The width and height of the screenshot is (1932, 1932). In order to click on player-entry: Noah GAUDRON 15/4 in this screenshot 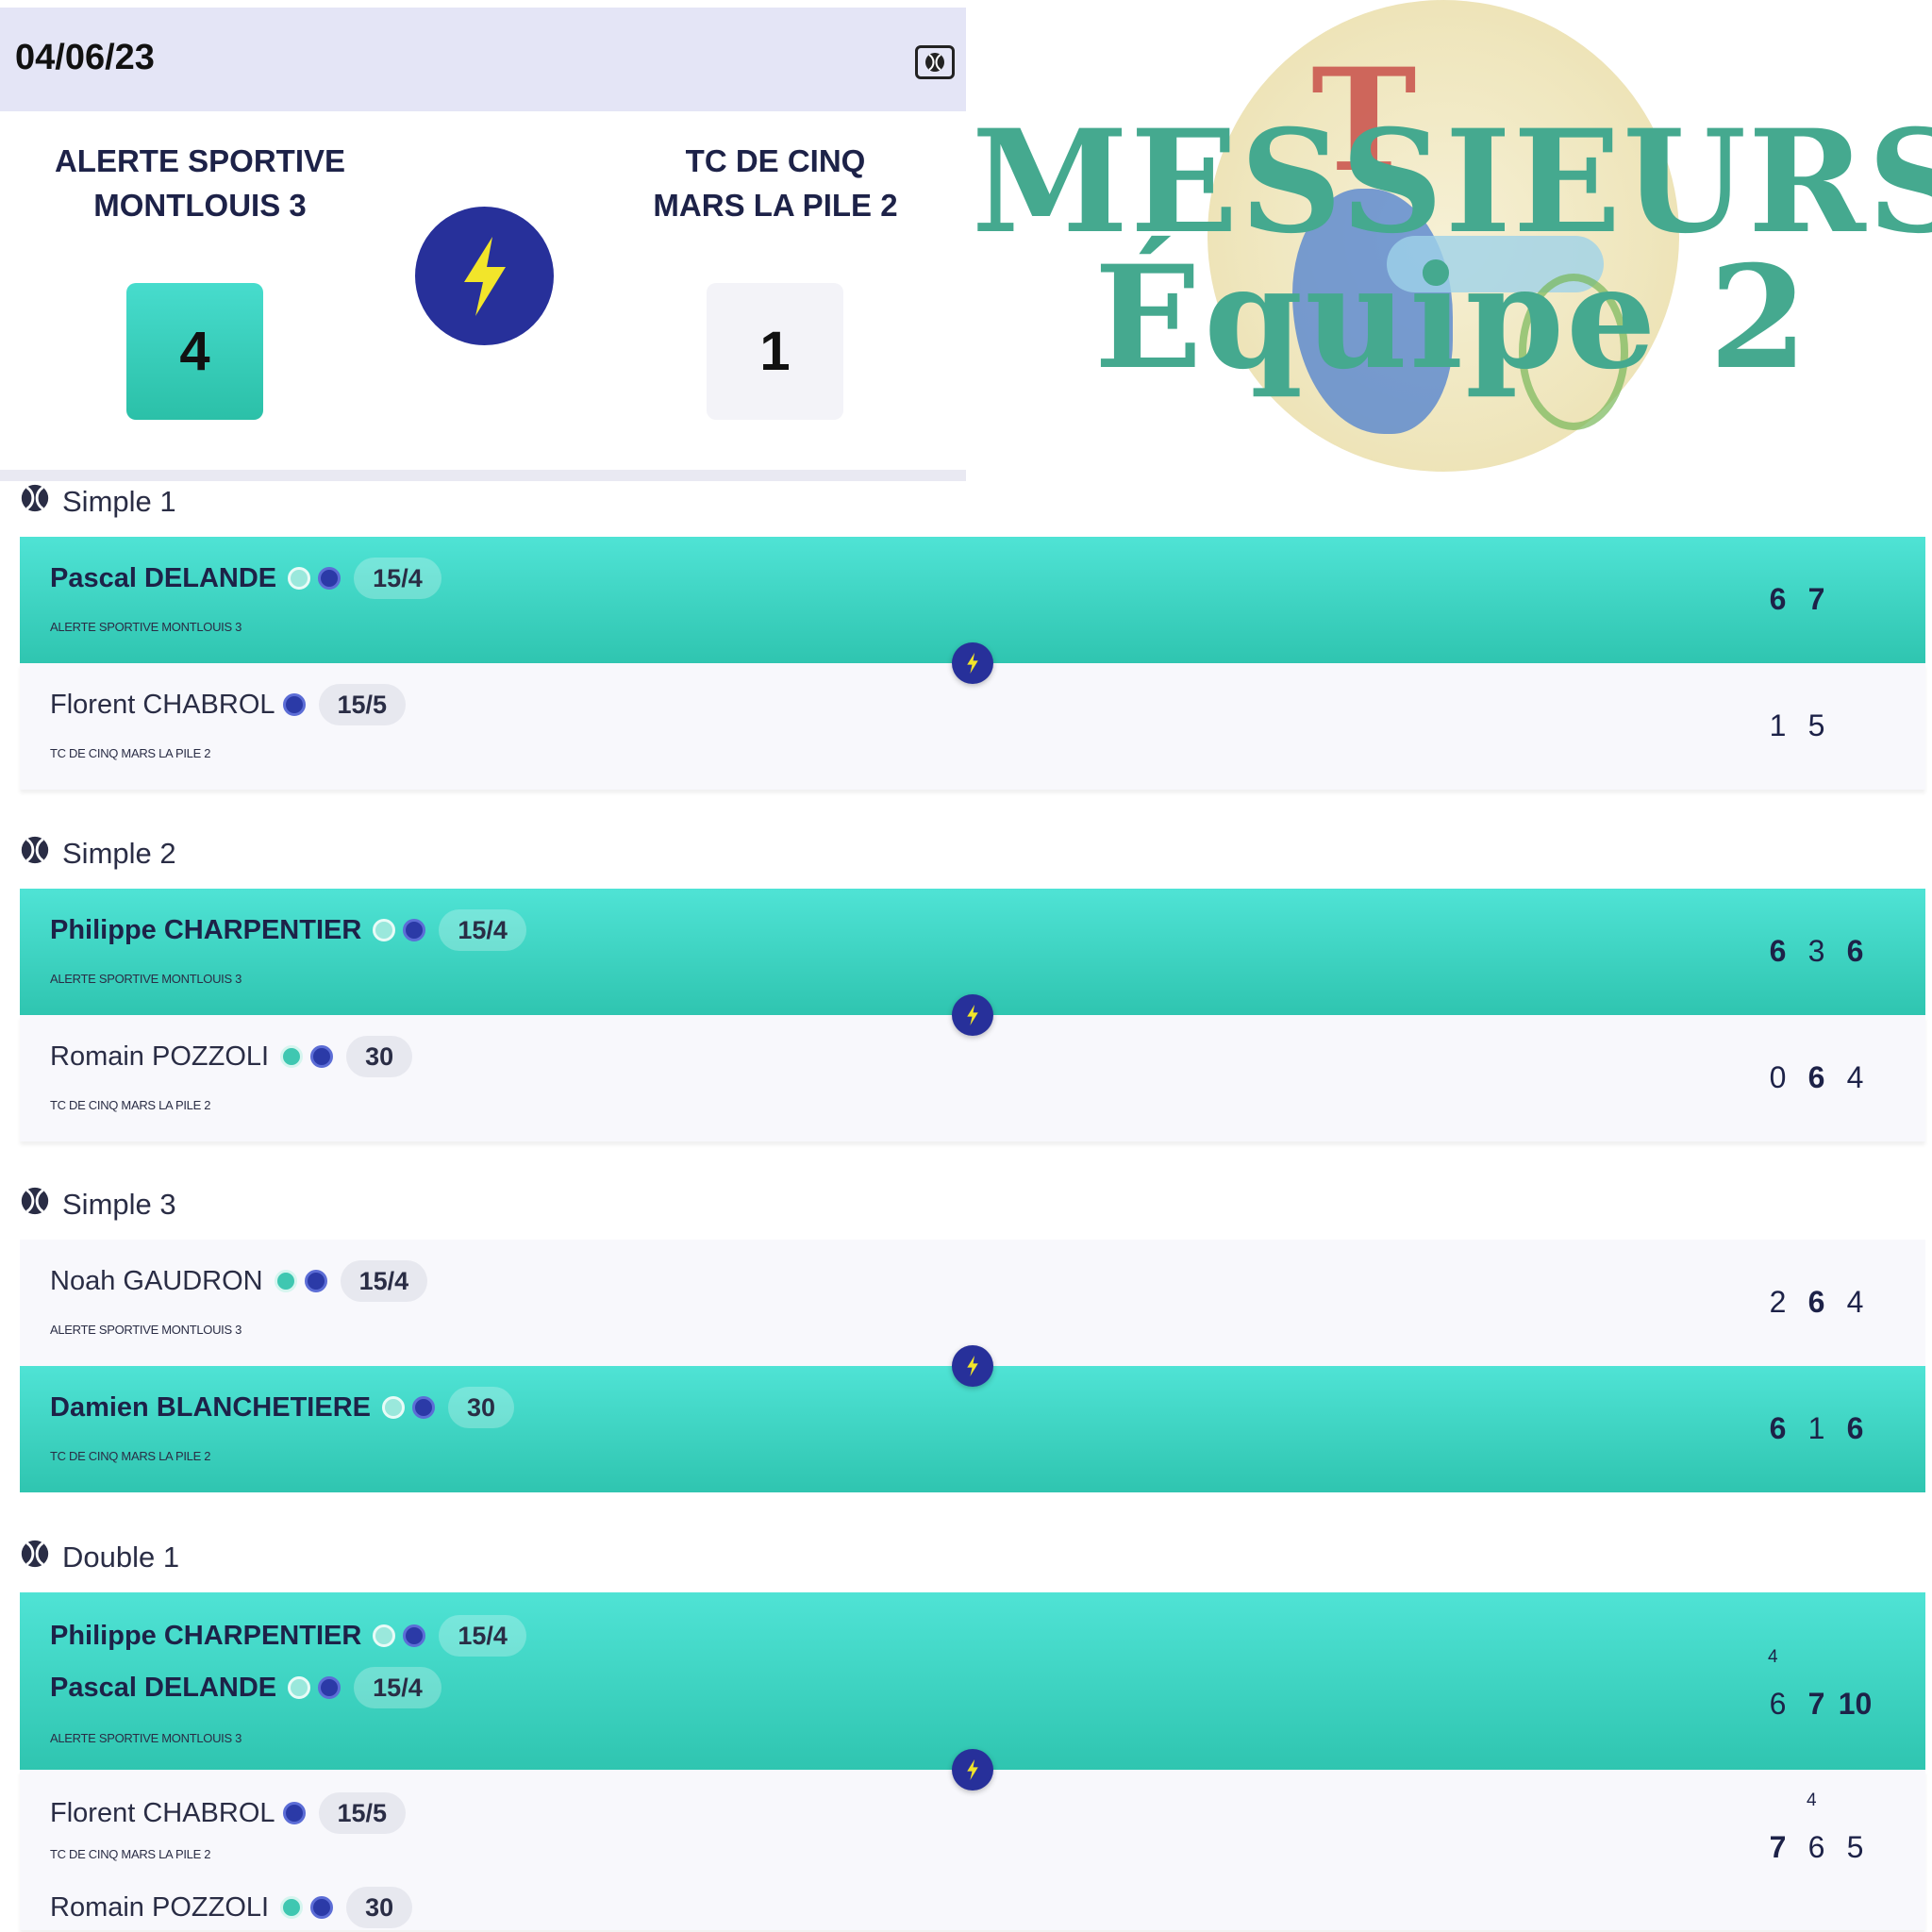, I will do `click(239, 1281)`.